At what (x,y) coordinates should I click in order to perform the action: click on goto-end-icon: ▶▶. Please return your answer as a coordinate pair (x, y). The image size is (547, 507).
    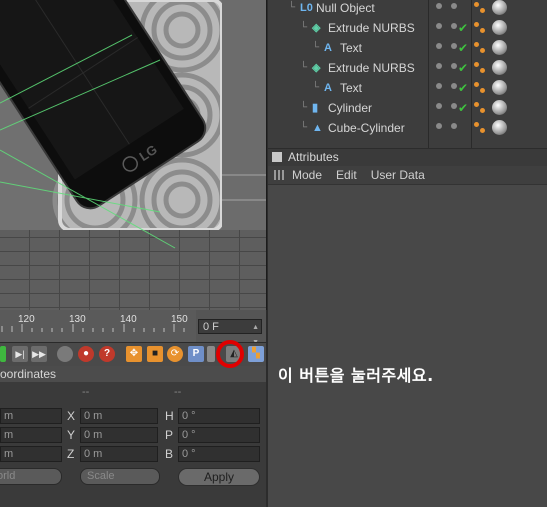
    Looking at the image, I should click on (39, 354).